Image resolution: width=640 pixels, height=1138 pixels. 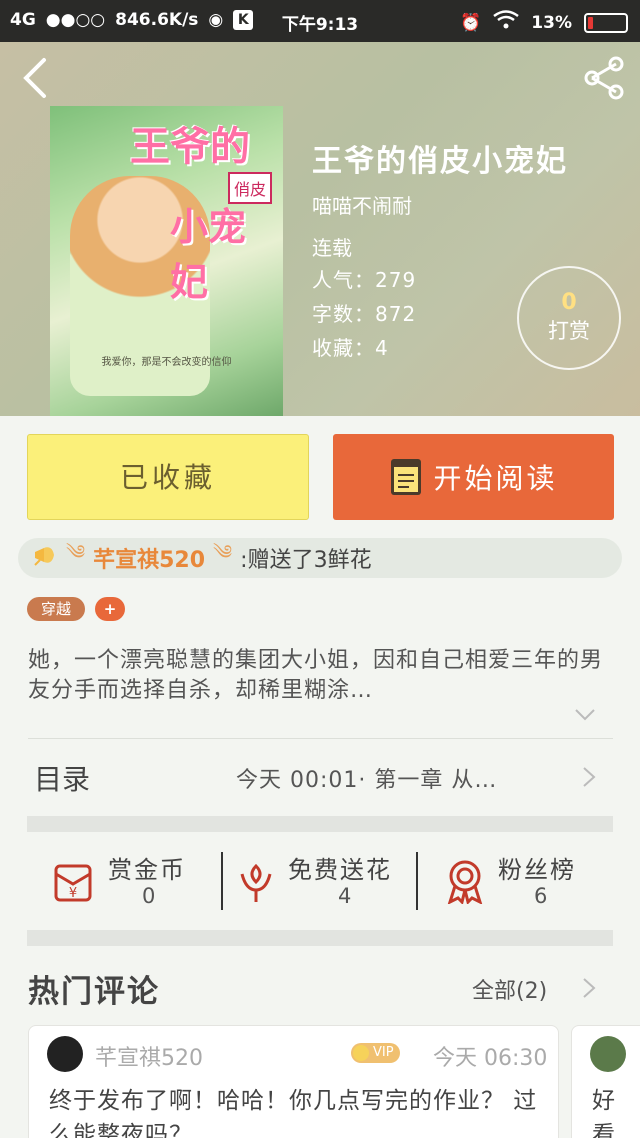 I want to click on popularity-label: 人气：, so click(x=343, y=280).